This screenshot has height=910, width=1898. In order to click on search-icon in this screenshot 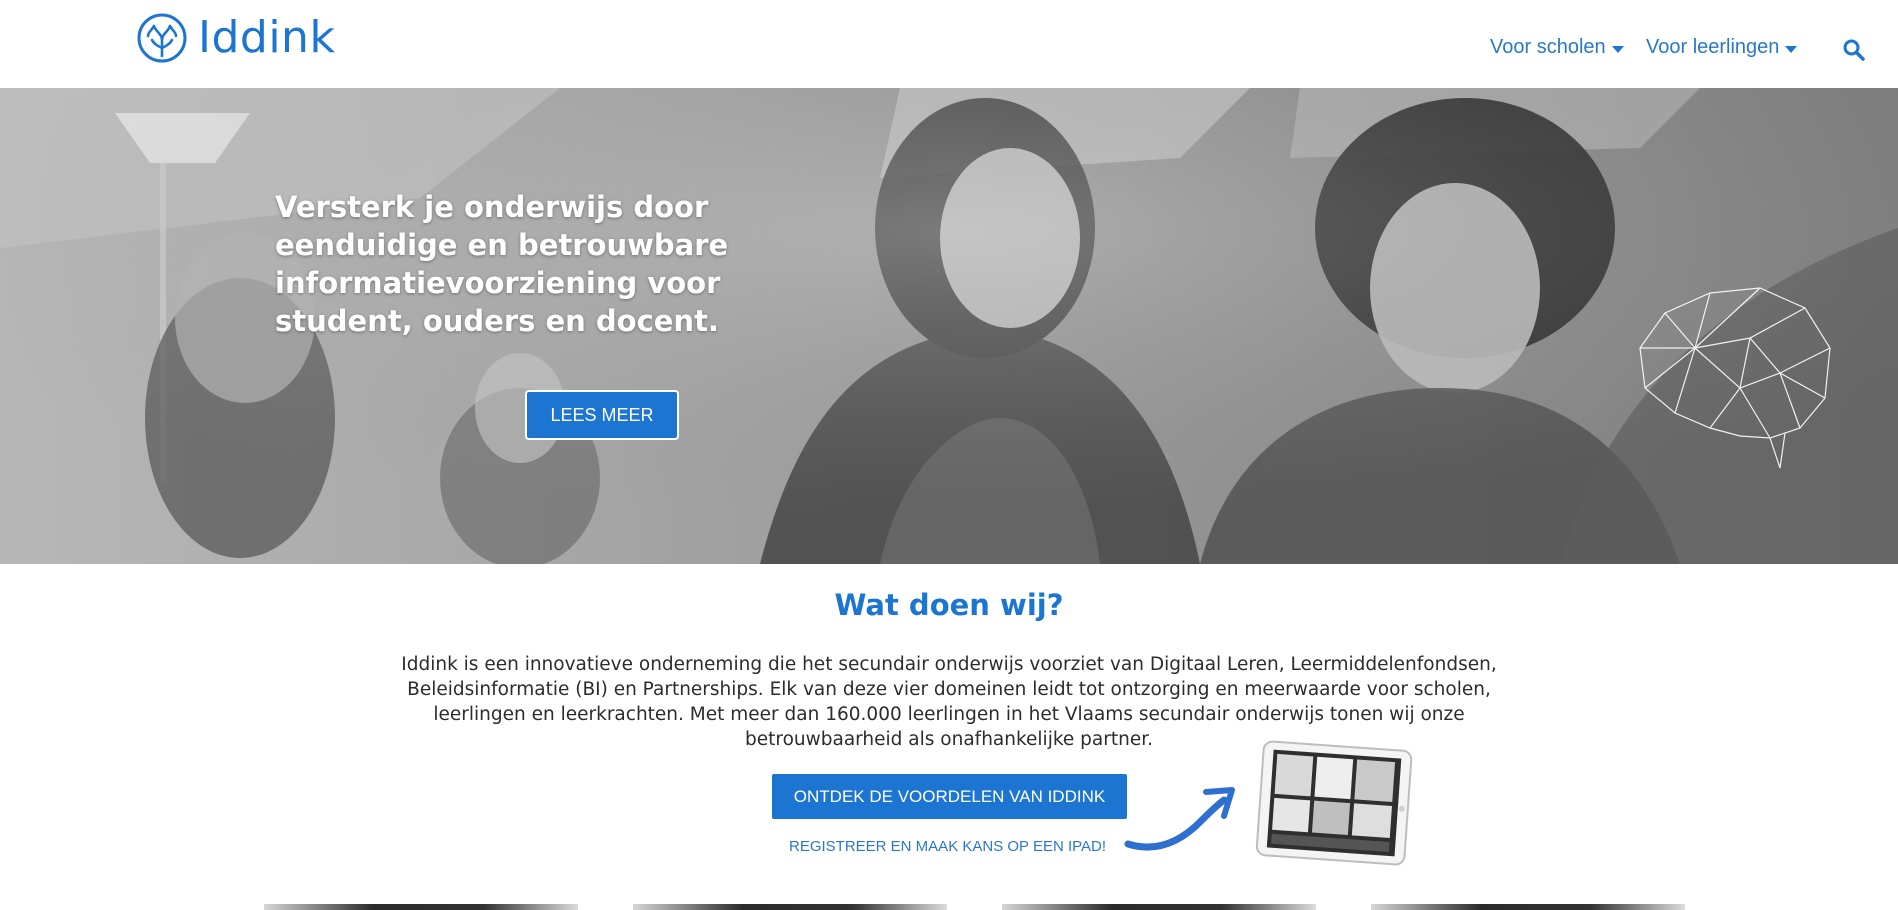, I will do `click(1854, 50)`.